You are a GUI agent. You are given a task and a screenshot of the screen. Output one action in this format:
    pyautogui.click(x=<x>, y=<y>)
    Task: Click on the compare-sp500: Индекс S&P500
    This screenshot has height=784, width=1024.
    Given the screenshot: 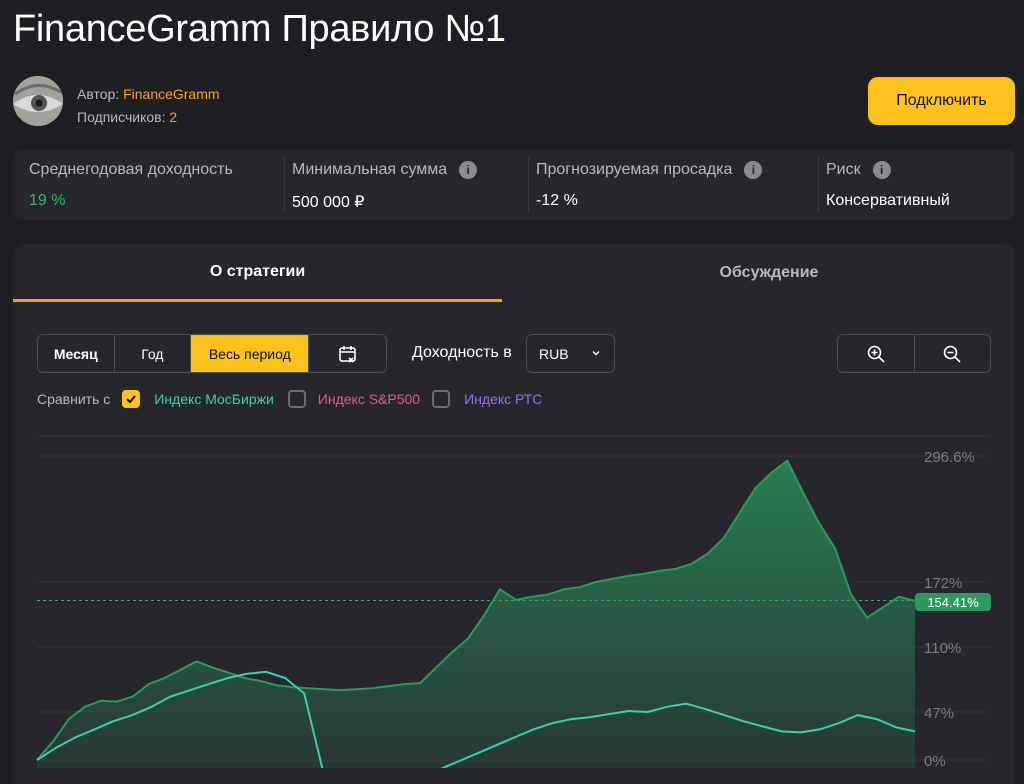 What is the action you would take?
    pyautogui.click(x=354, y=399)
    